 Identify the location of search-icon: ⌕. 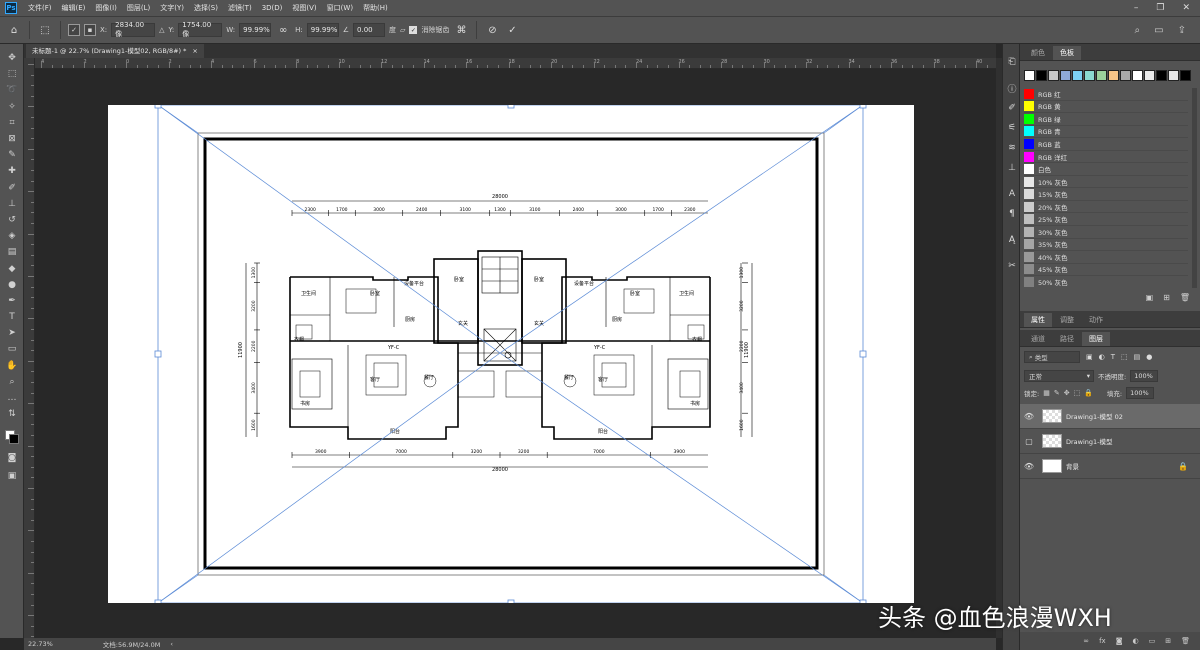
(1138, 30).